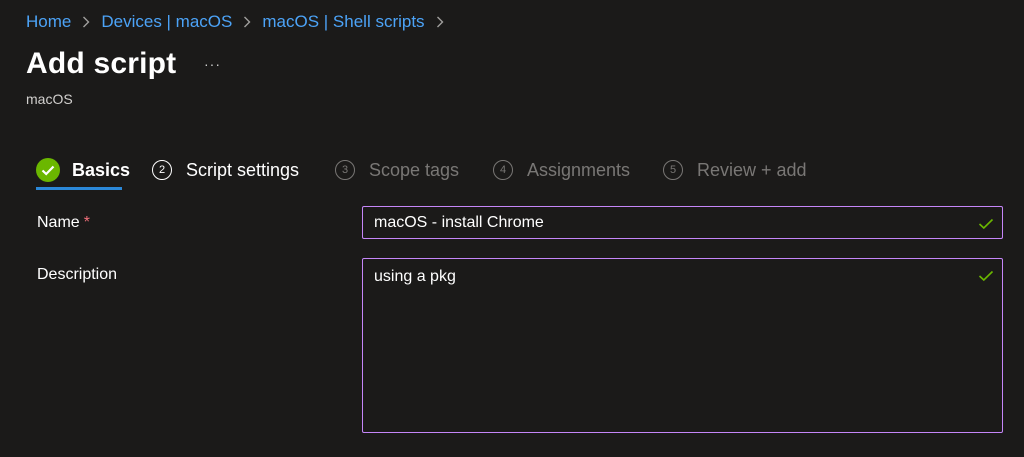 The width and height of the screenshot is (1024, 457). Describe the element at coordinates (243, 169) in the screenshot. I see `tab-script-settings-label: Script settings` at that location.